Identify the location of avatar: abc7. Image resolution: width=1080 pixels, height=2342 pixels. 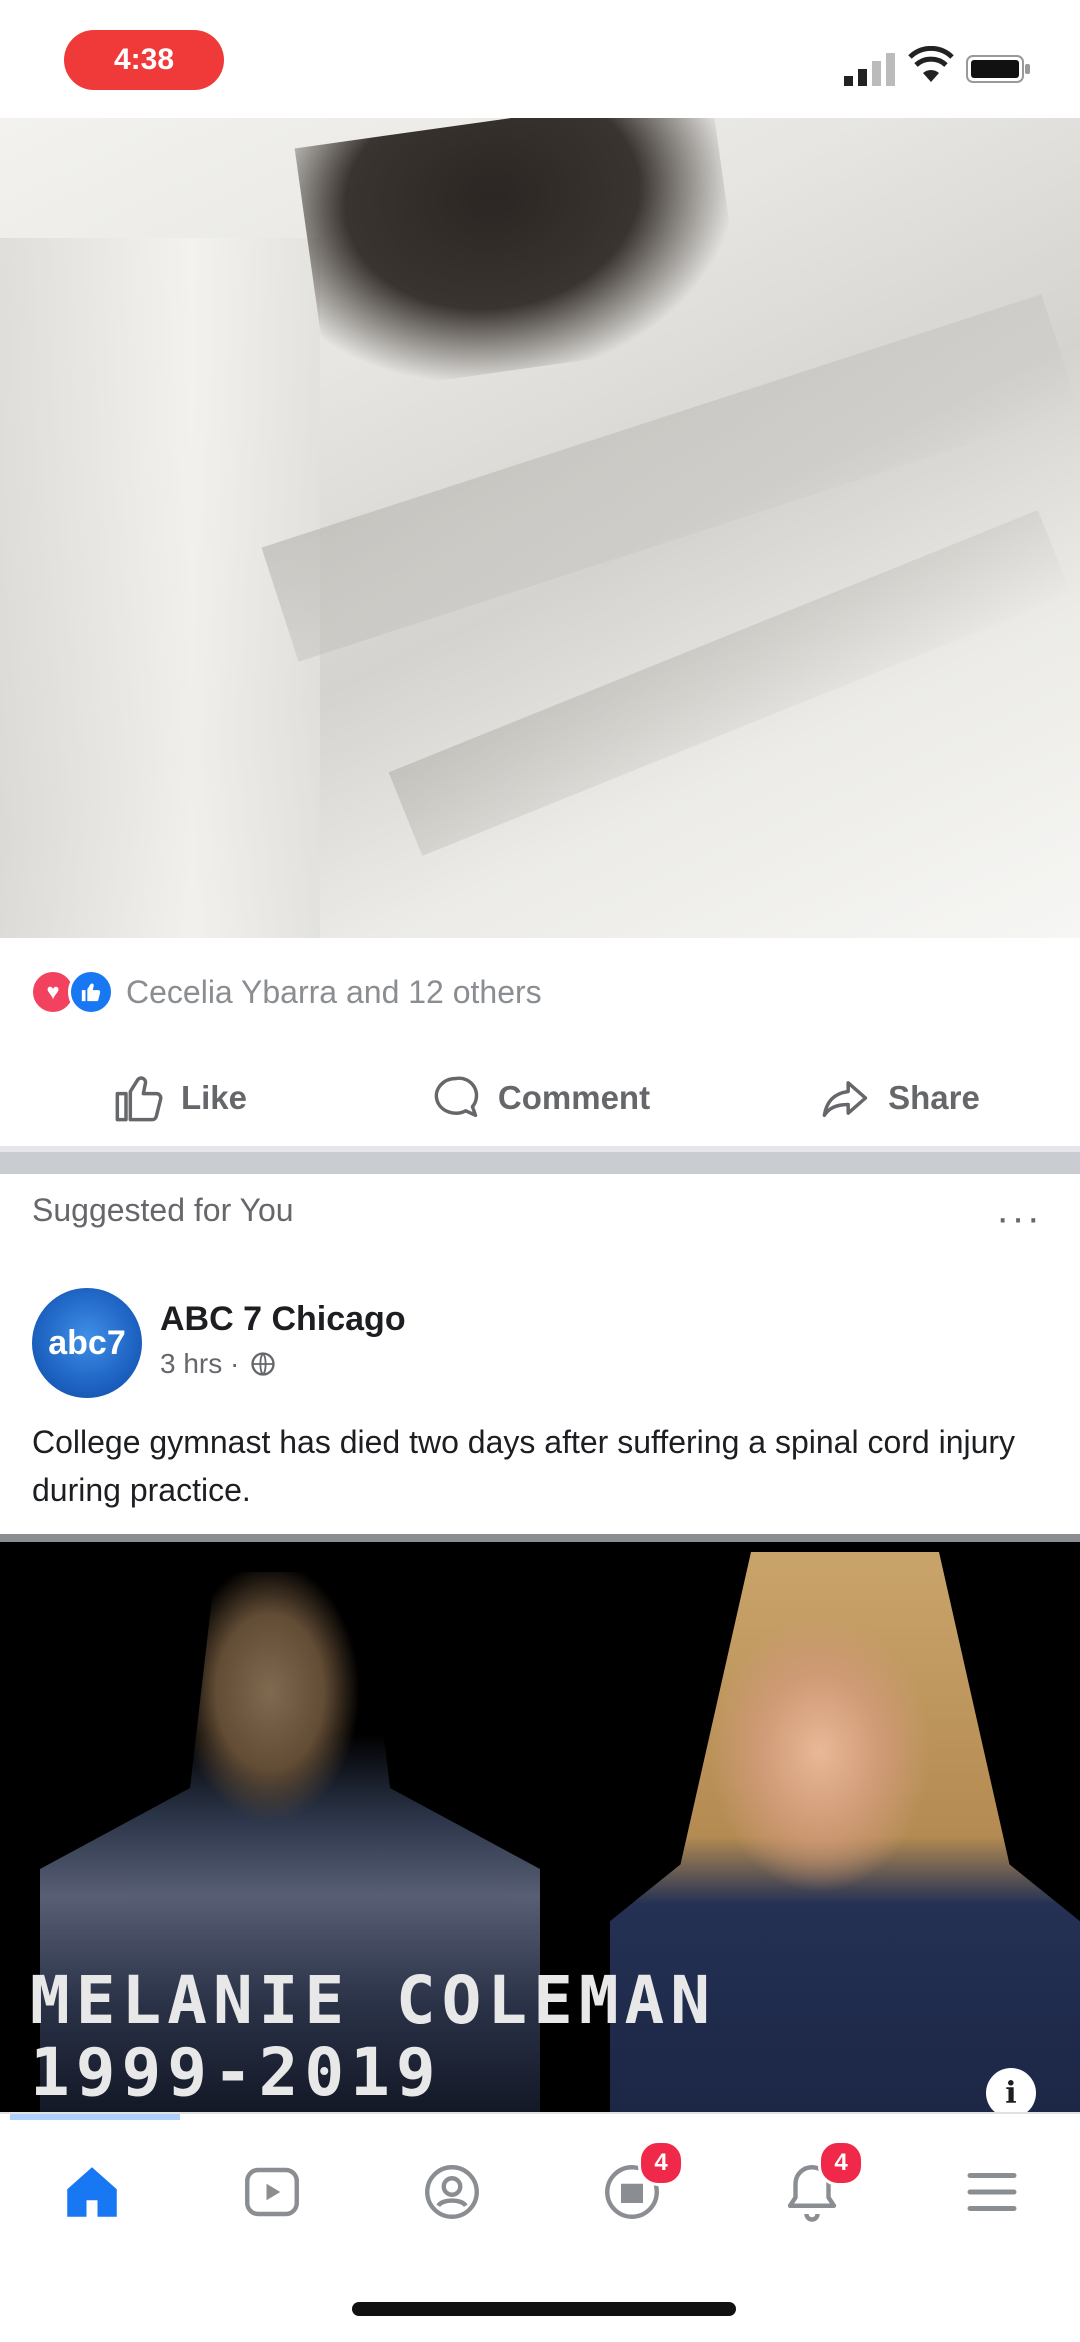
(87, 1343).